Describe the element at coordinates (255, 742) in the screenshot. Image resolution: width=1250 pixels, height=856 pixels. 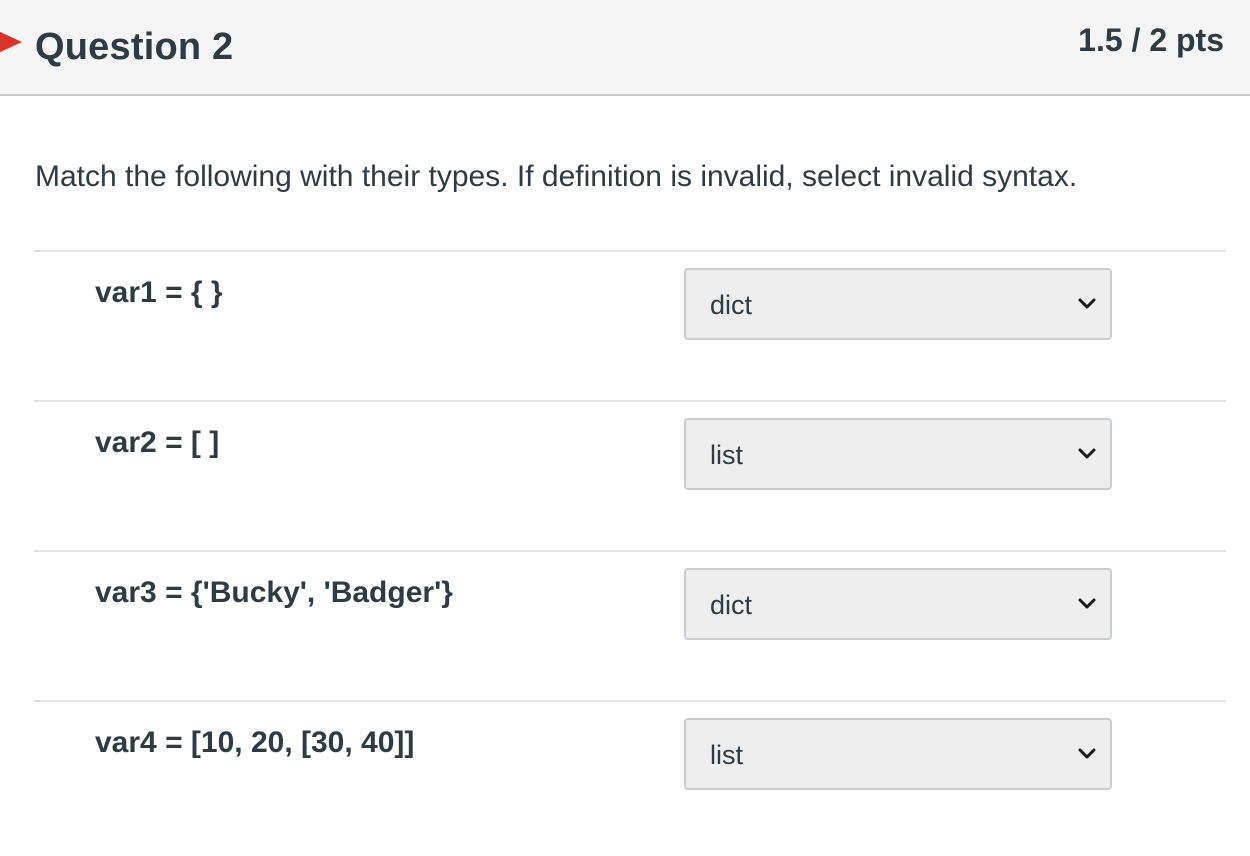
I see `answer-label: var4 = [10, 20, [30, 40]]` at that location.